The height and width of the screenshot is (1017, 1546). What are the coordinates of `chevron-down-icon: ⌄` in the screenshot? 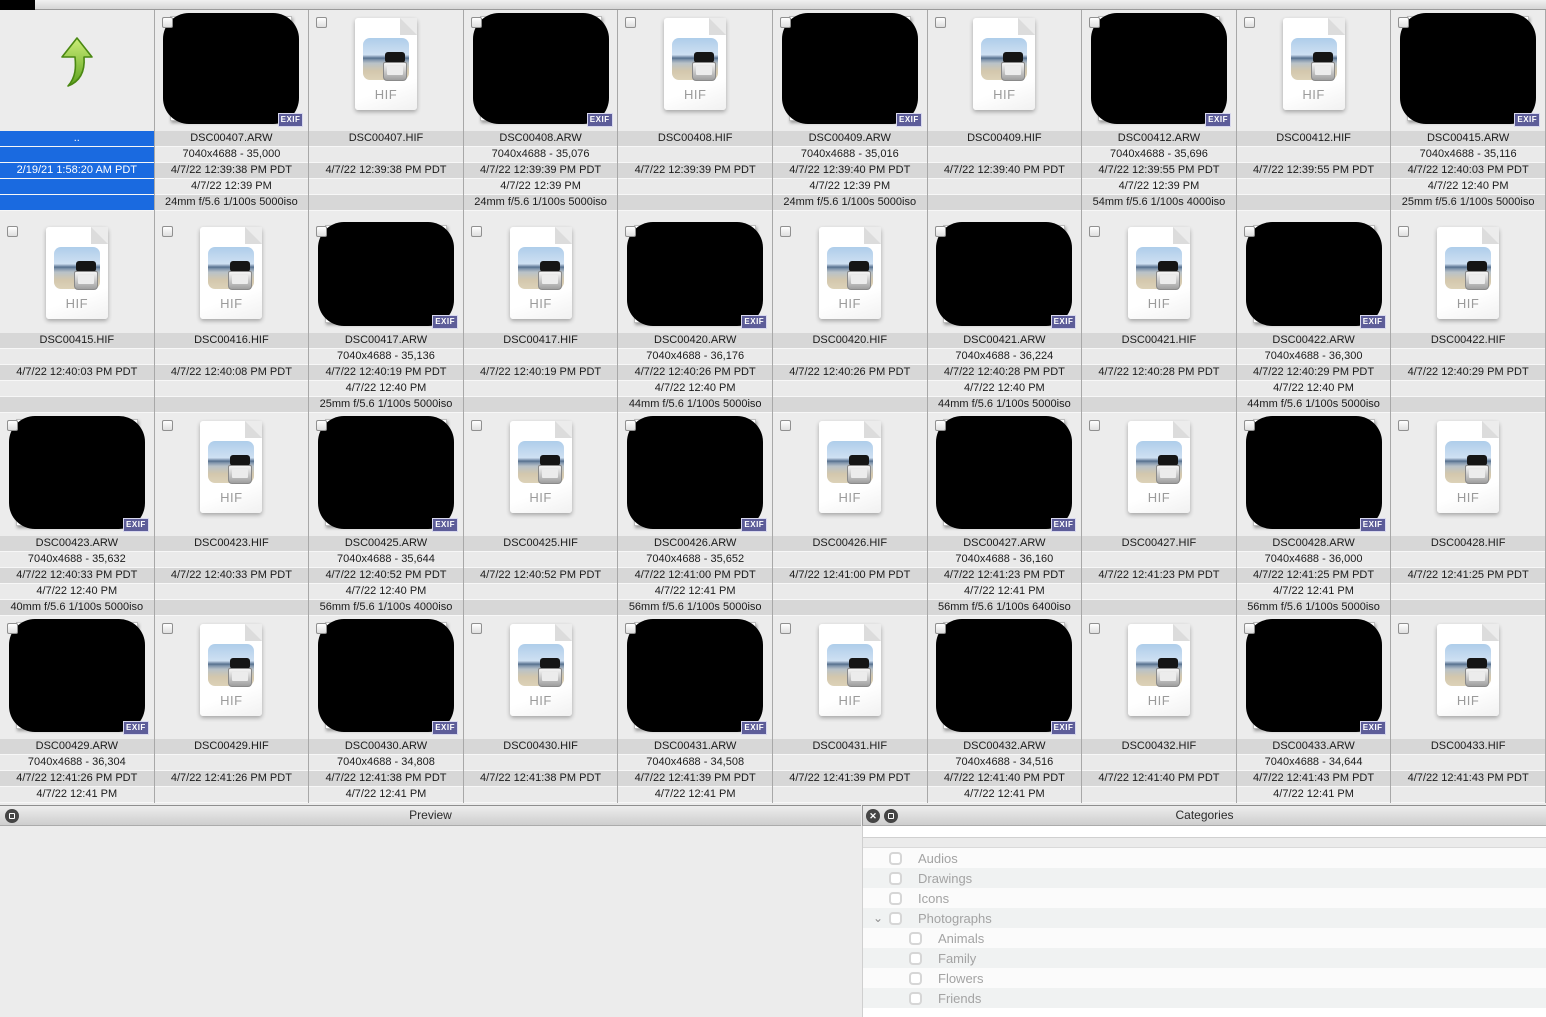 It's located at (878, 918).